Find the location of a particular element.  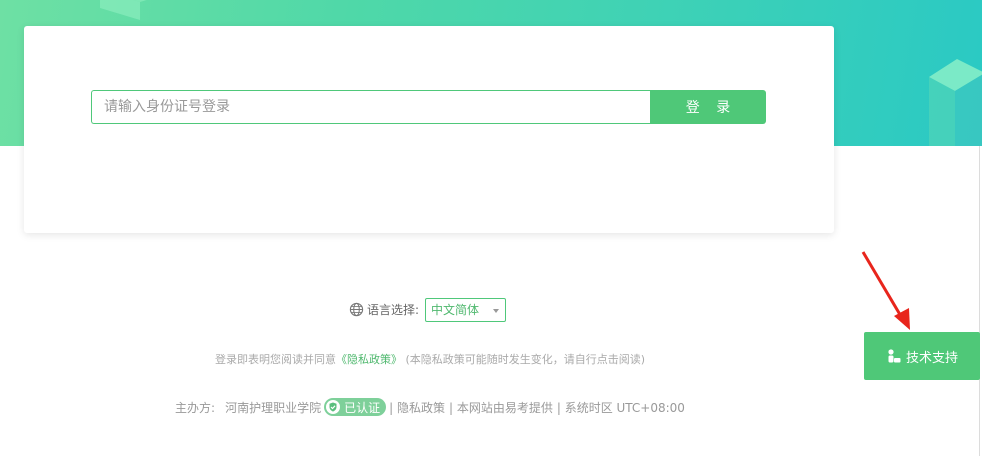

language-selected-value: 中文简体 is located at coordinates (455, 310).